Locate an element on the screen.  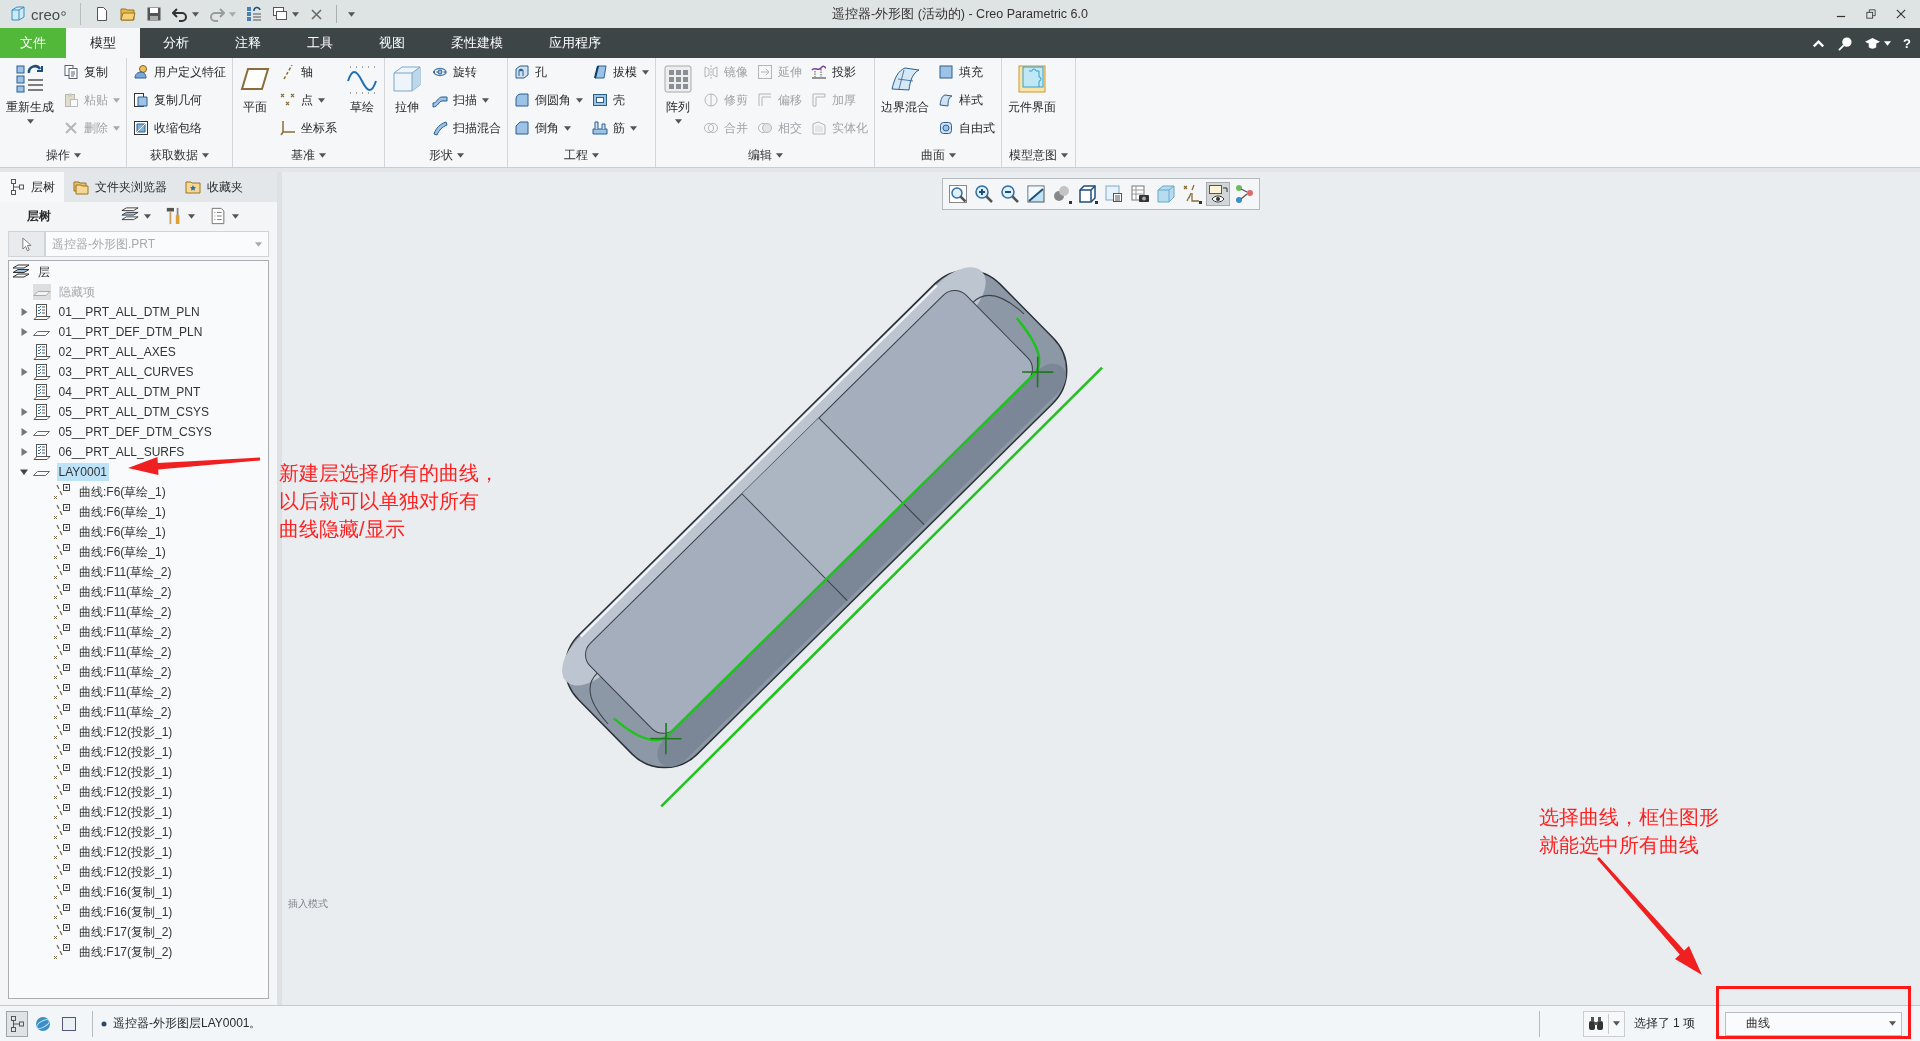
annotation-text: 选择曲线，框住图形 is located at coordinates (1629, 817).